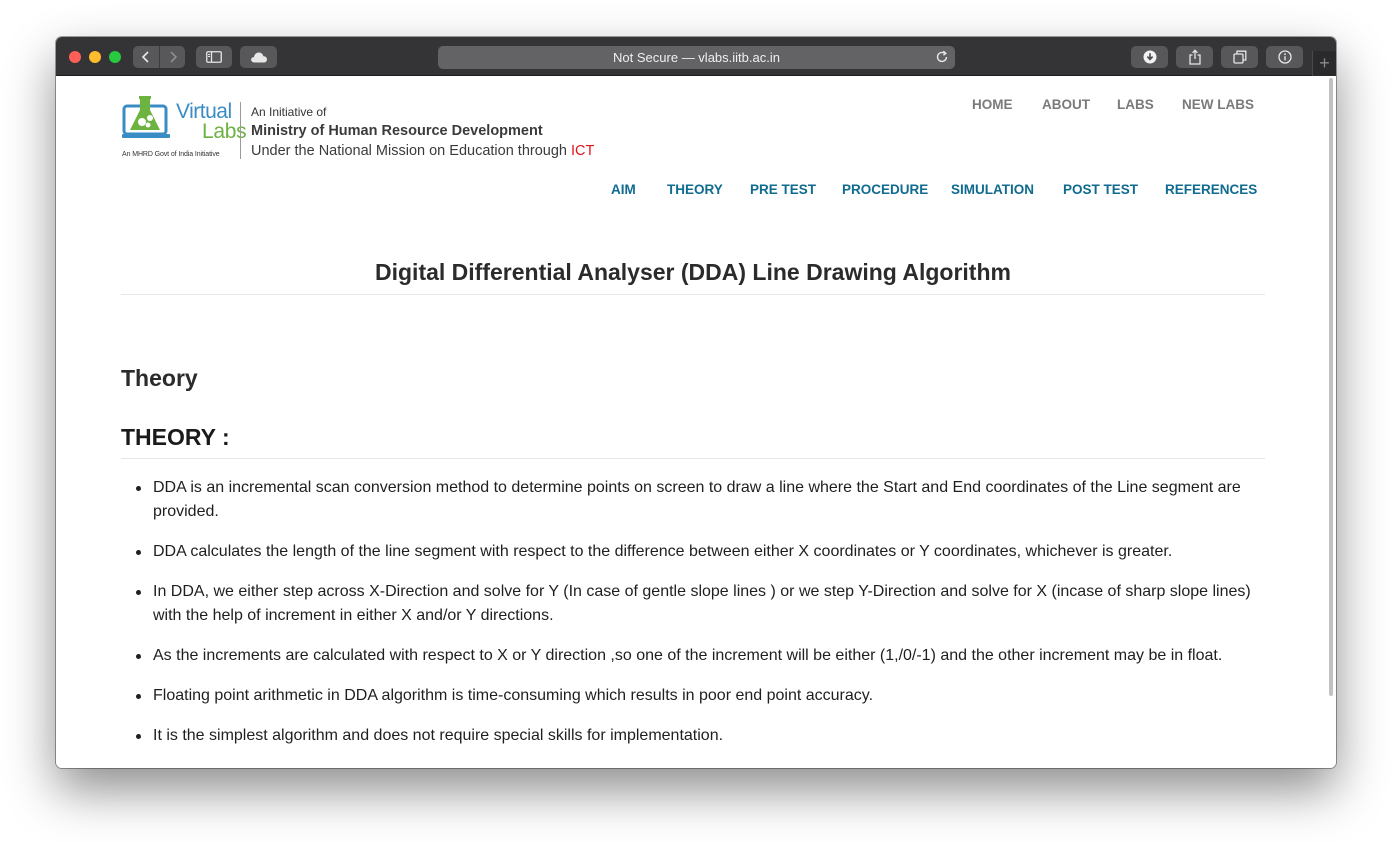 The width and height of the screenshot is (1392, 842). I want to click on info-button, so click(1284, 57).